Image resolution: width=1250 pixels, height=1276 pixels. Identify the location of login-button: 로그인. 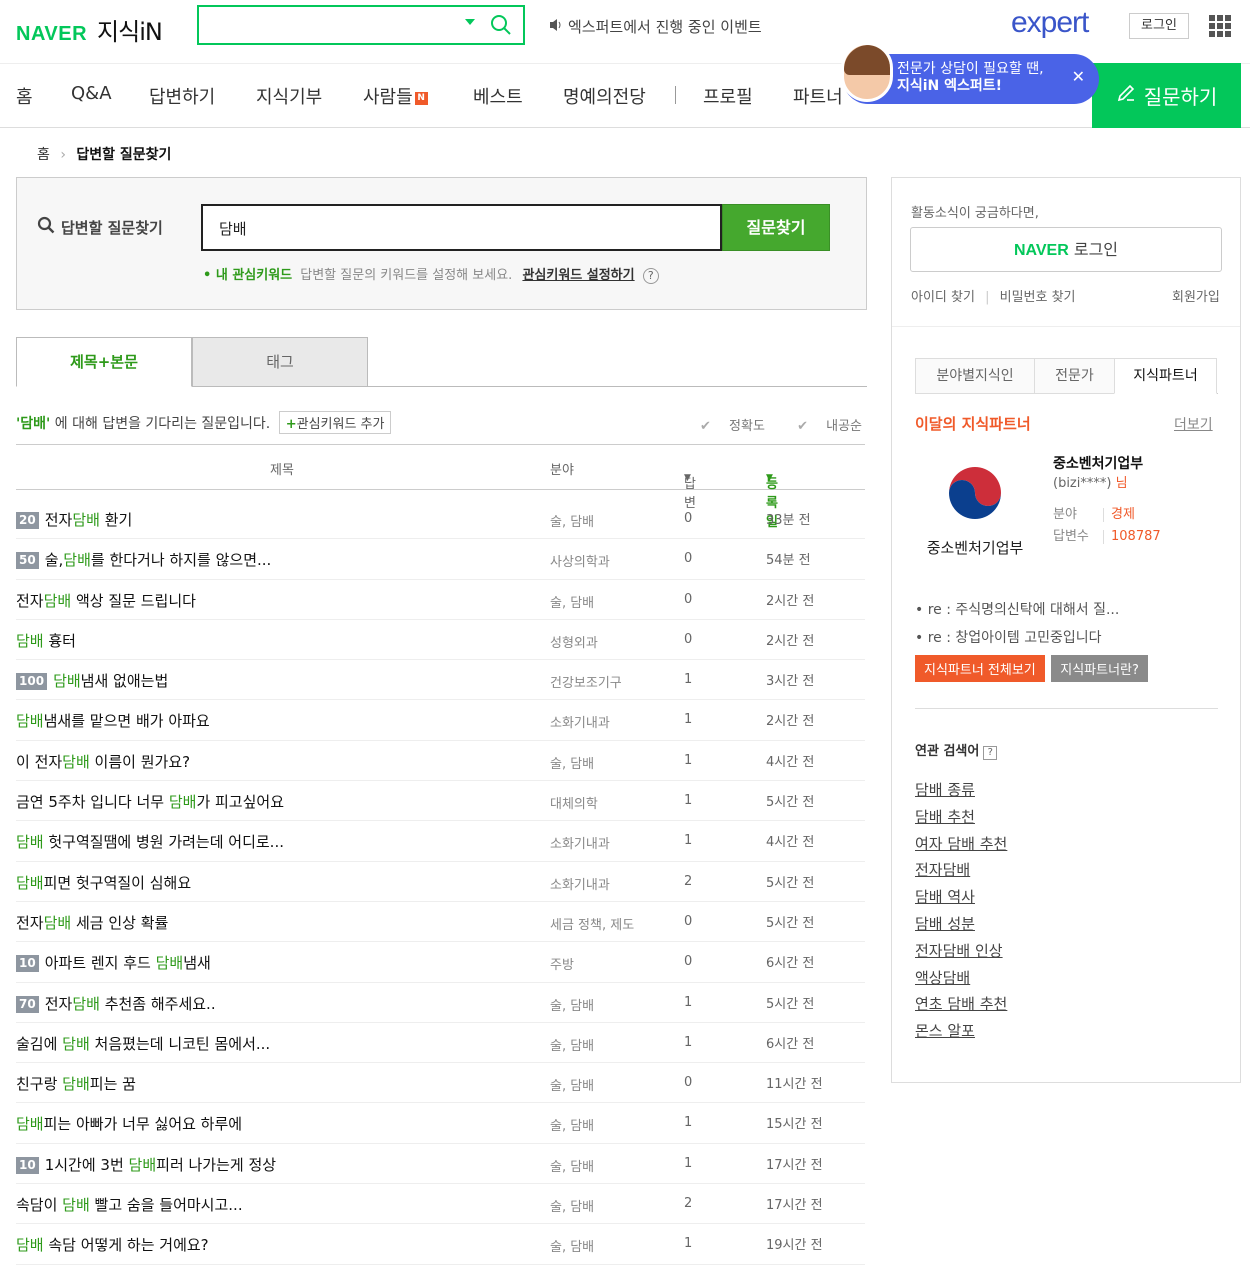
(1159, 26).